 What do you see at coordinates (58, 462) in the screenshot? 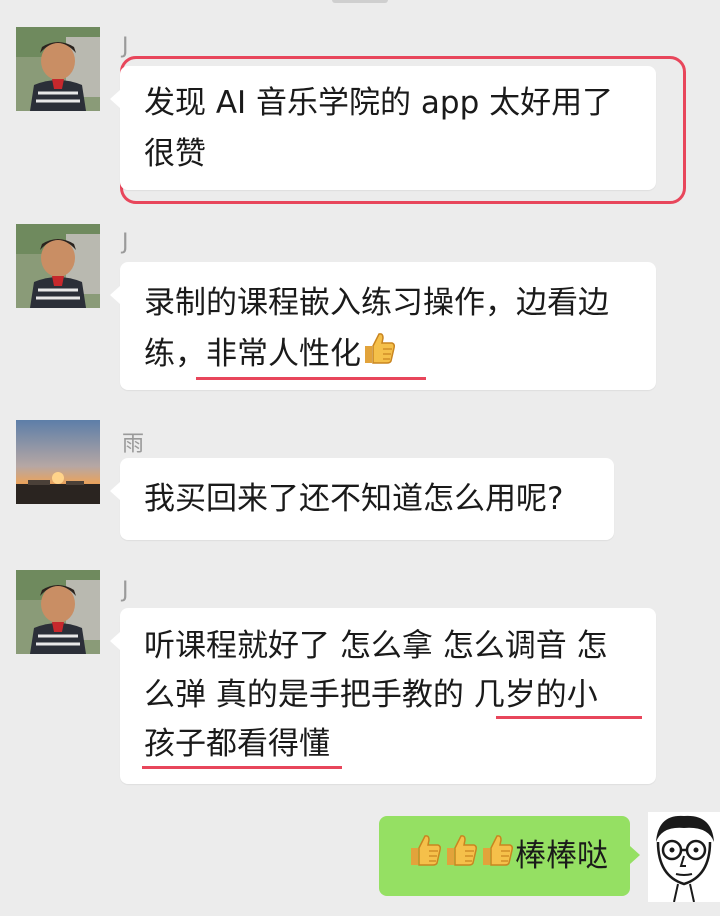
I see `avatar-sunset` at bounding box center [58, 462].